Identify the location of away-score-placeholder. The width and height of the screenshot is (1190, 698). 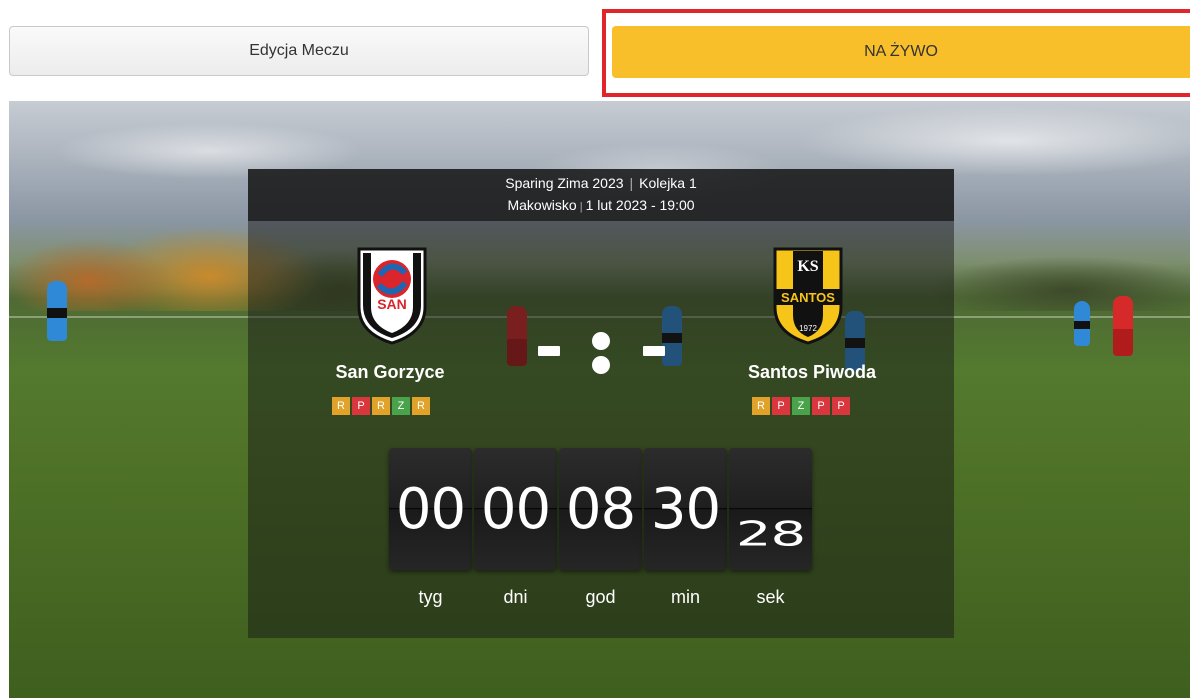
(654, 351).